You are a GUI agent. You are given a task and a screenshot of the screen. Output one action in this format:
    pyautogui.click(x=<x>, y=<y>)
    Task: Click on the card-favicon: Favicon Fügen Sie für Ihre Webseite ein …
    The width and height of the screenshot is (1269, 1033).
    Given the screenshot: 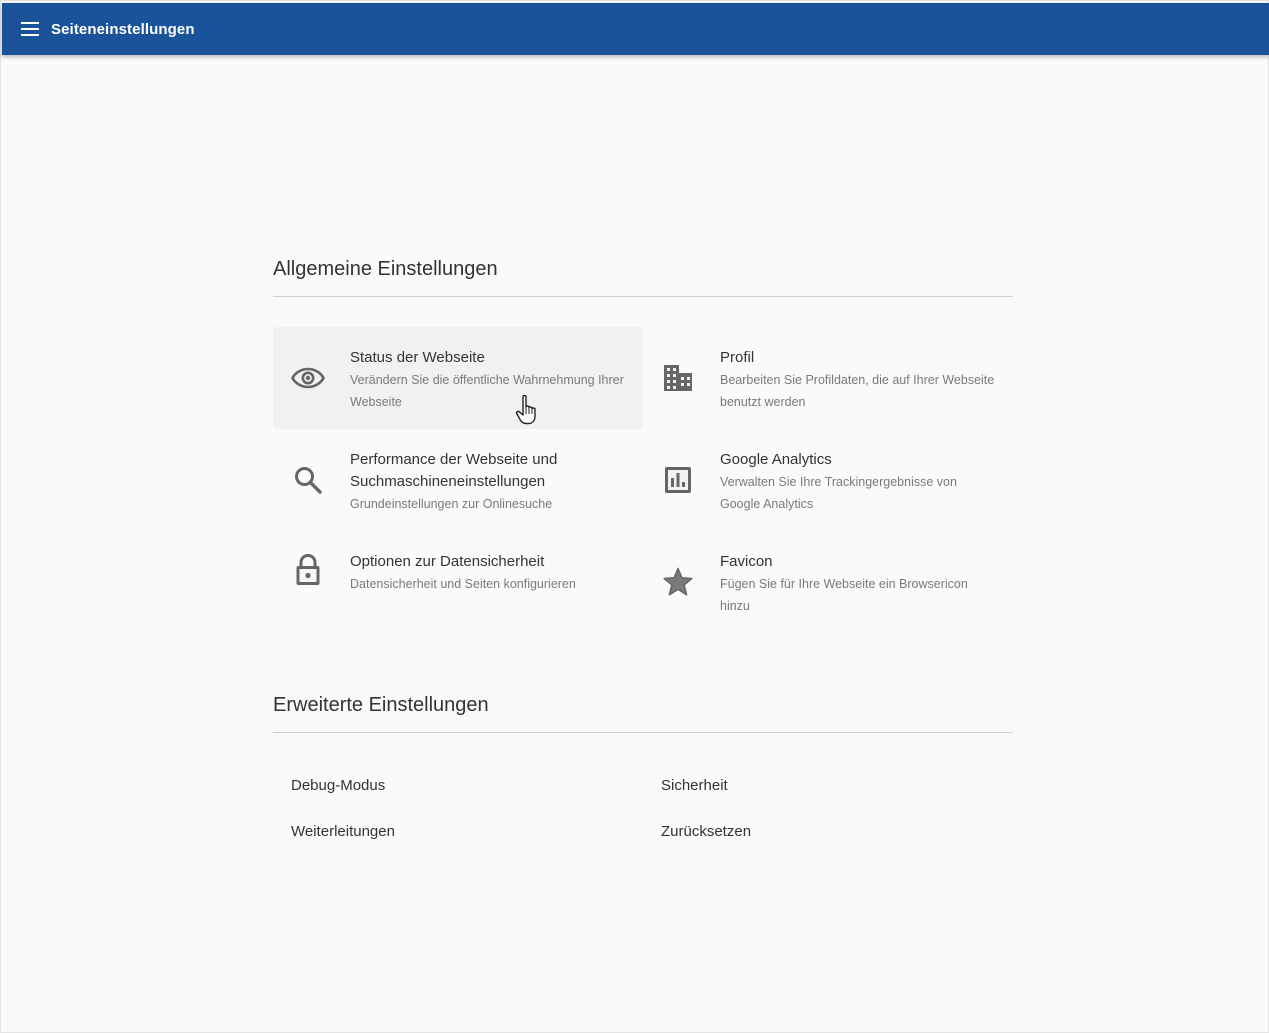 What is the action you would take?
    pyautogui.click(x=828, y=582)
    